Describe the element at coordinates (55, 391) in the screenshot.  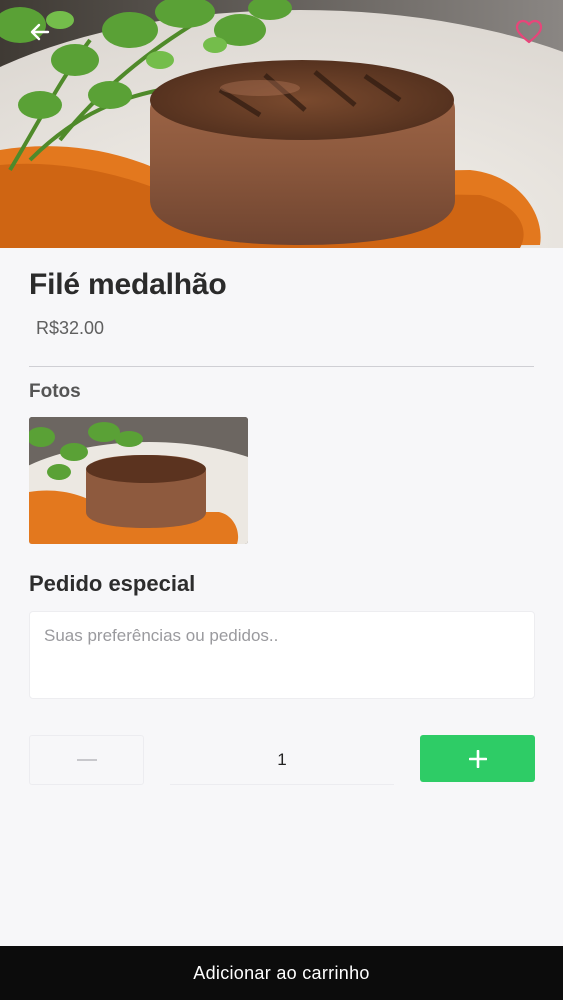
I see `photos-section-label: Fotos` at that location.